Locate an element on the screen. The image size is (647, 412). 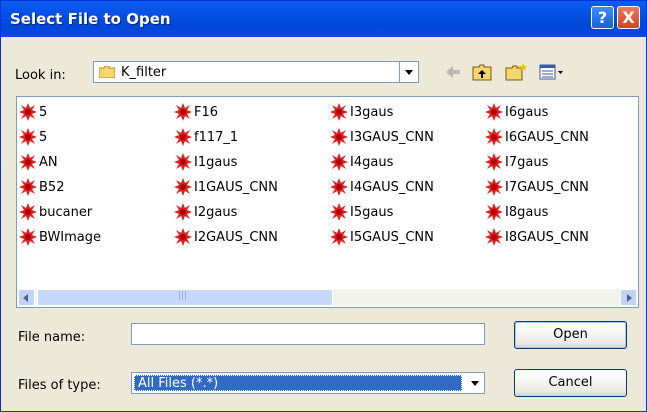
scroll-right-button is located at coordinates (628, 297).